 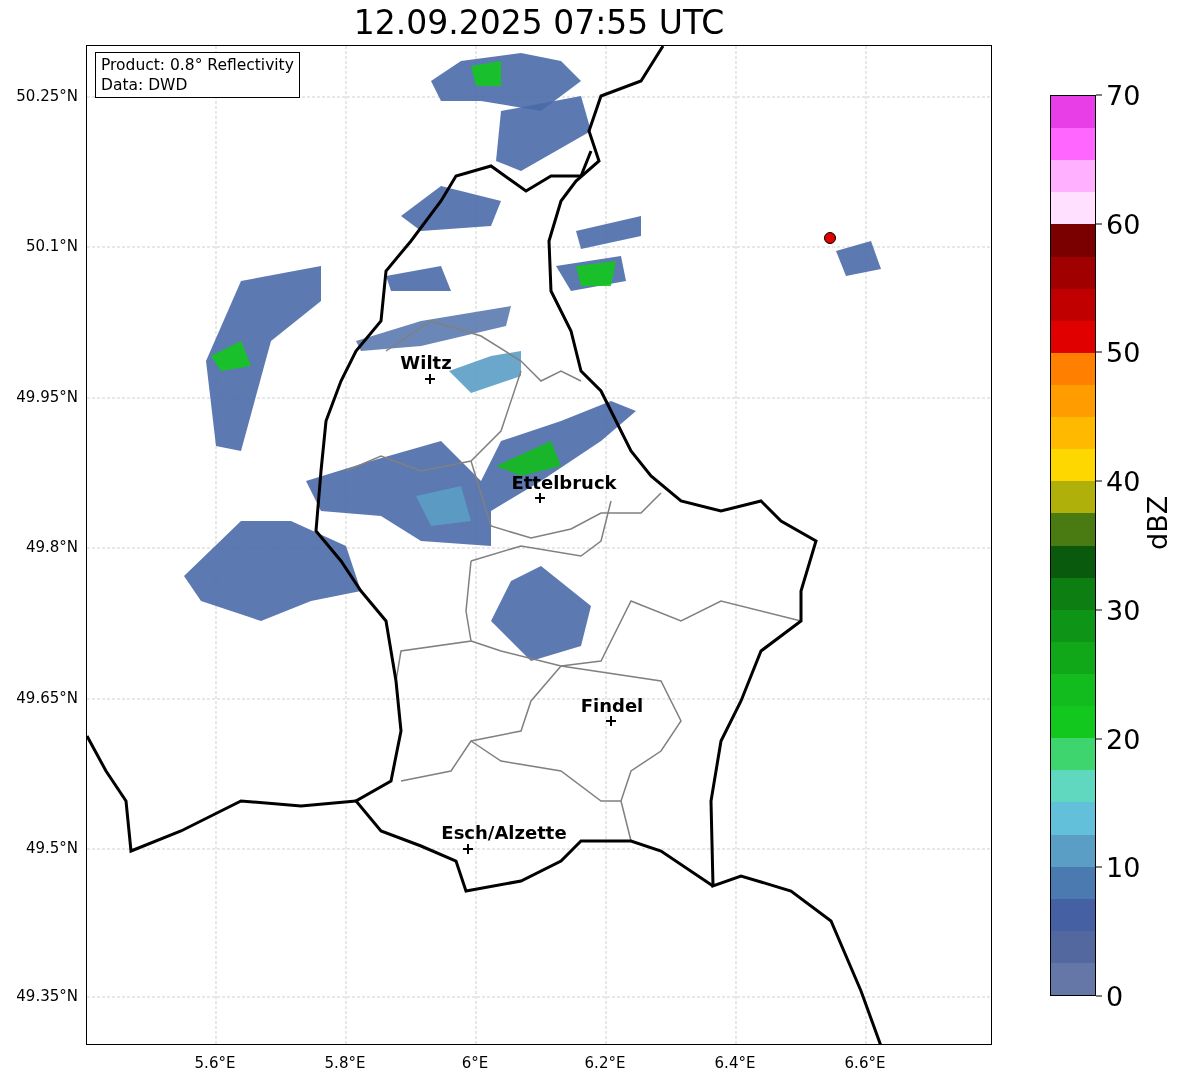 I want to click on scale-label: 50, so click(x=1123, y=352).